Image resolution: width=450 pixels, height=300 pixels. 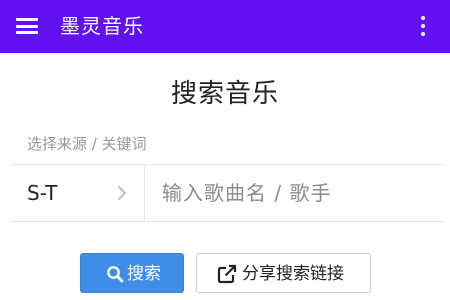 What do you see at coordinates (102, 26) in the screenshot?
I see `app-title: 墨灵音乐` at bounding box center [102, 26].